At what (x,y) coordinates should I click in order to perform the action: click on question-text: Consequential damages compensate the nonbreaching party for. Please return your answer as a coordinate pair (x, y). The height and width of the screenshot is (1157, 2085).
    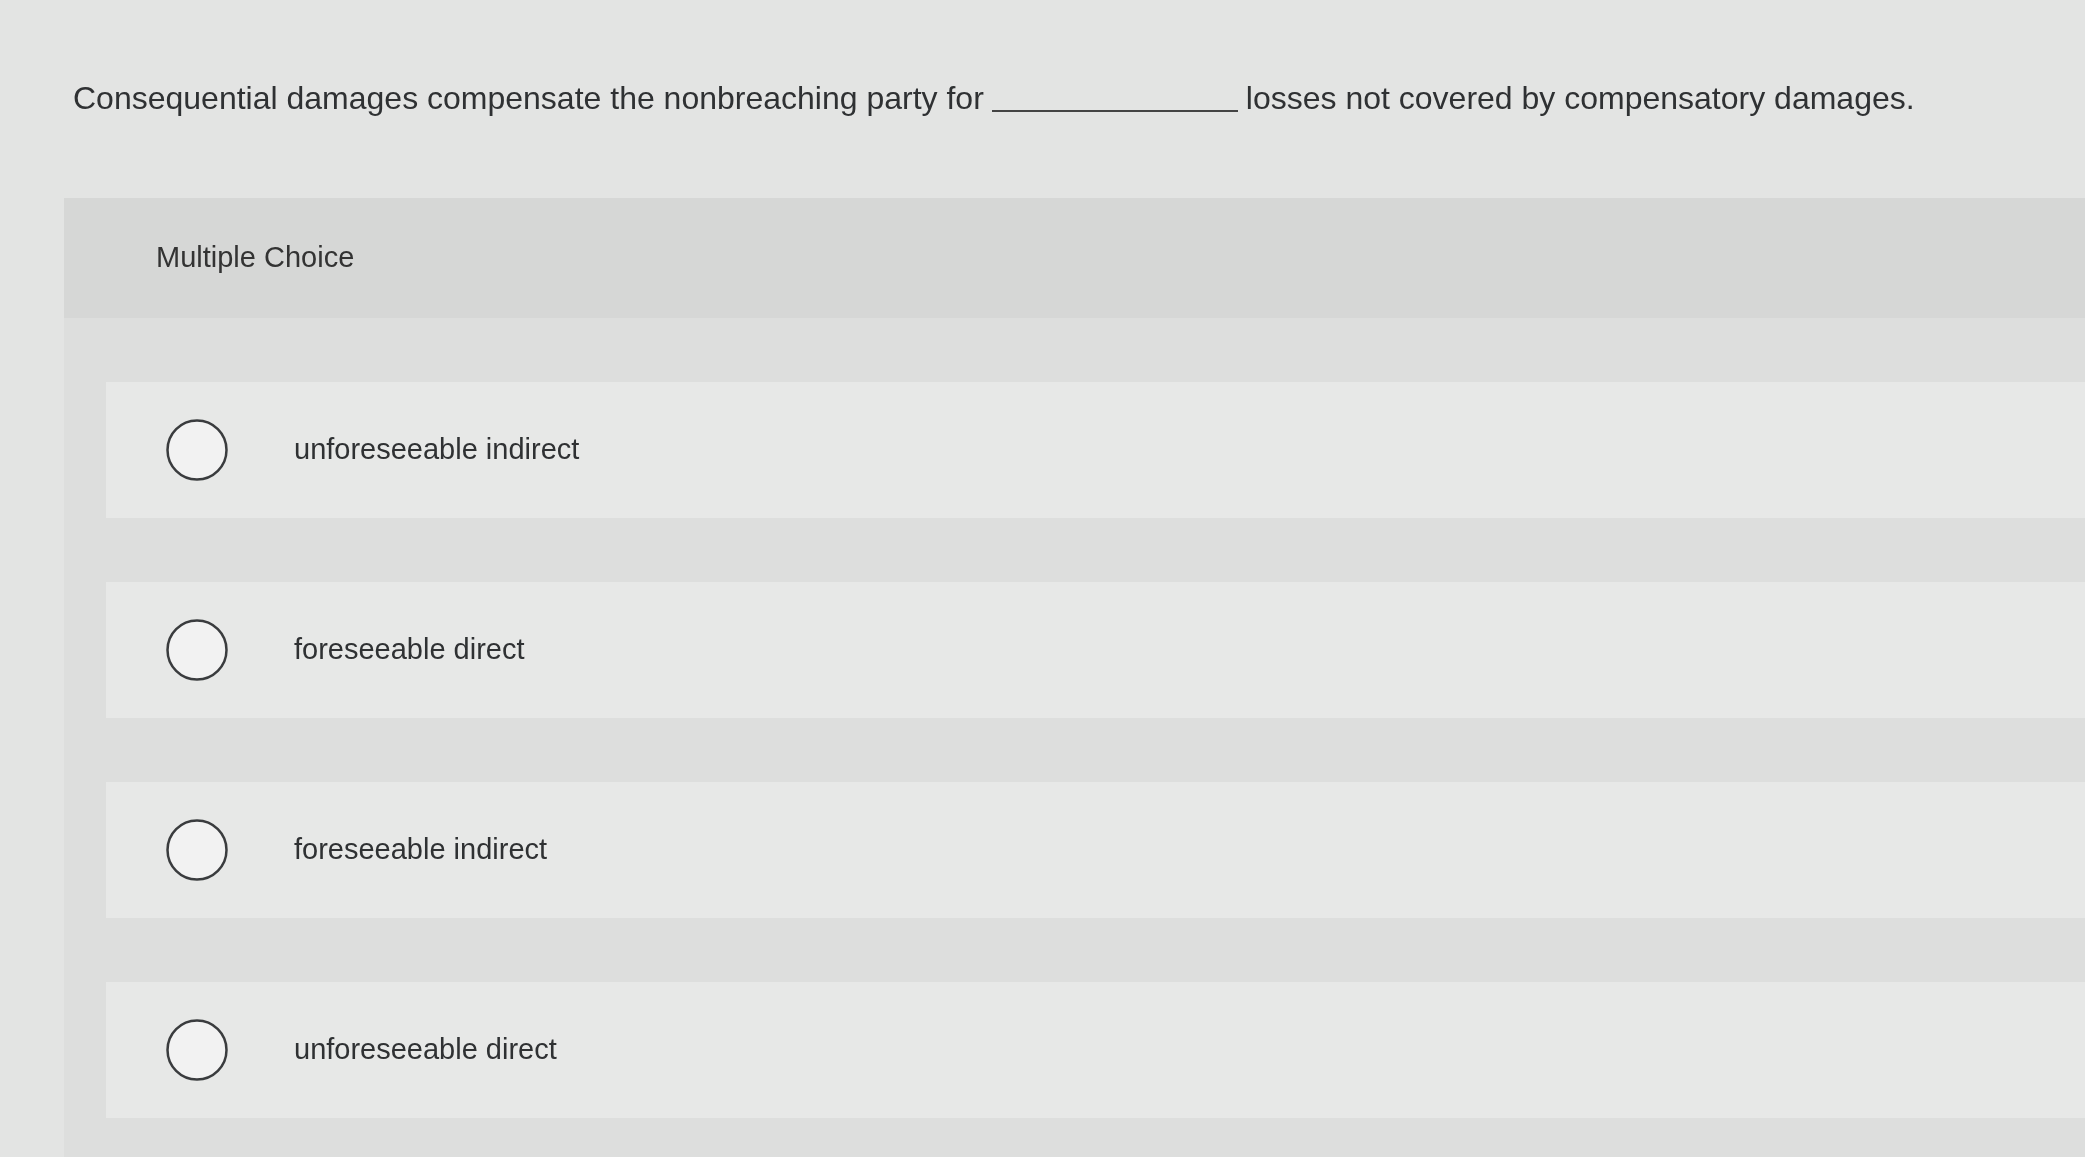
    Looking at the image, I should click on (528, 98).